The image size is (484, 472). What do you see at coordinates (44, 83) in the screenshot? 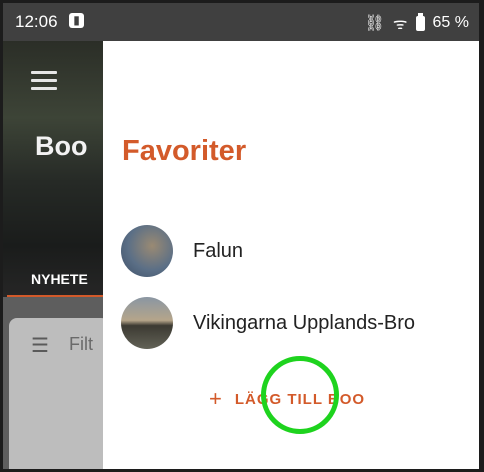
I see `menu-icon` at bounding box center [44, 83].